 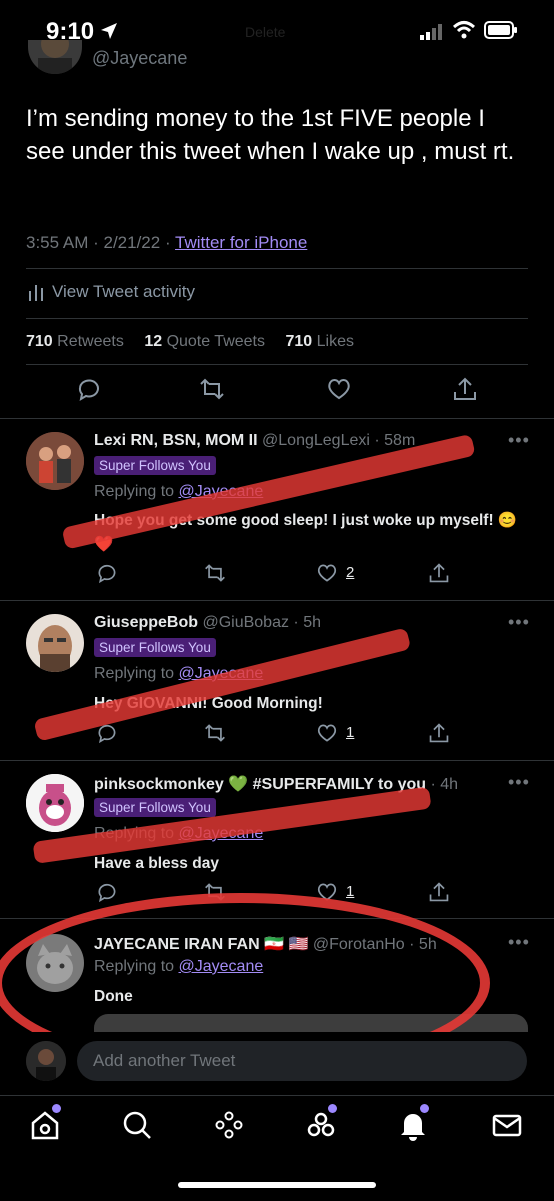 I want to click on like-count-link: 710 Likes, so click(x=323, y=341).